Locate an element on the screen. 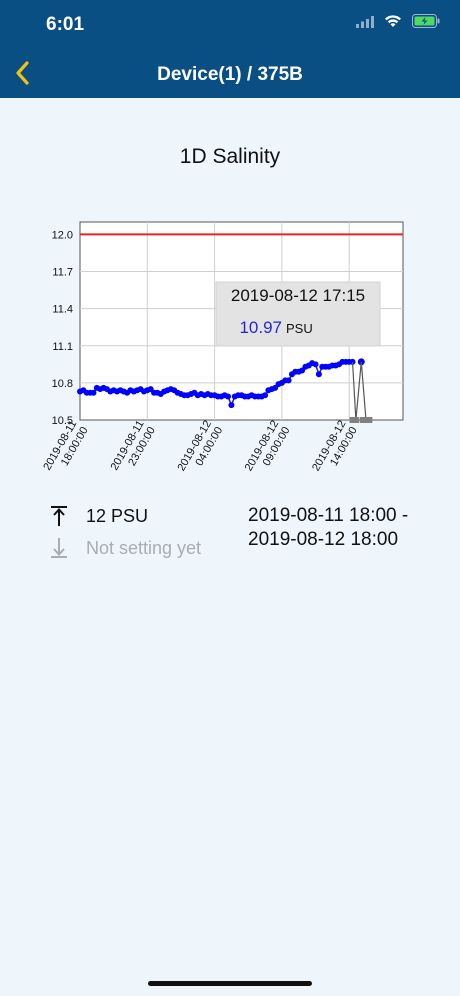 This screenshot has height=996, width=460. x-tick-label: 2019-08-1204:00:00 is located at coordinates (200, 446).